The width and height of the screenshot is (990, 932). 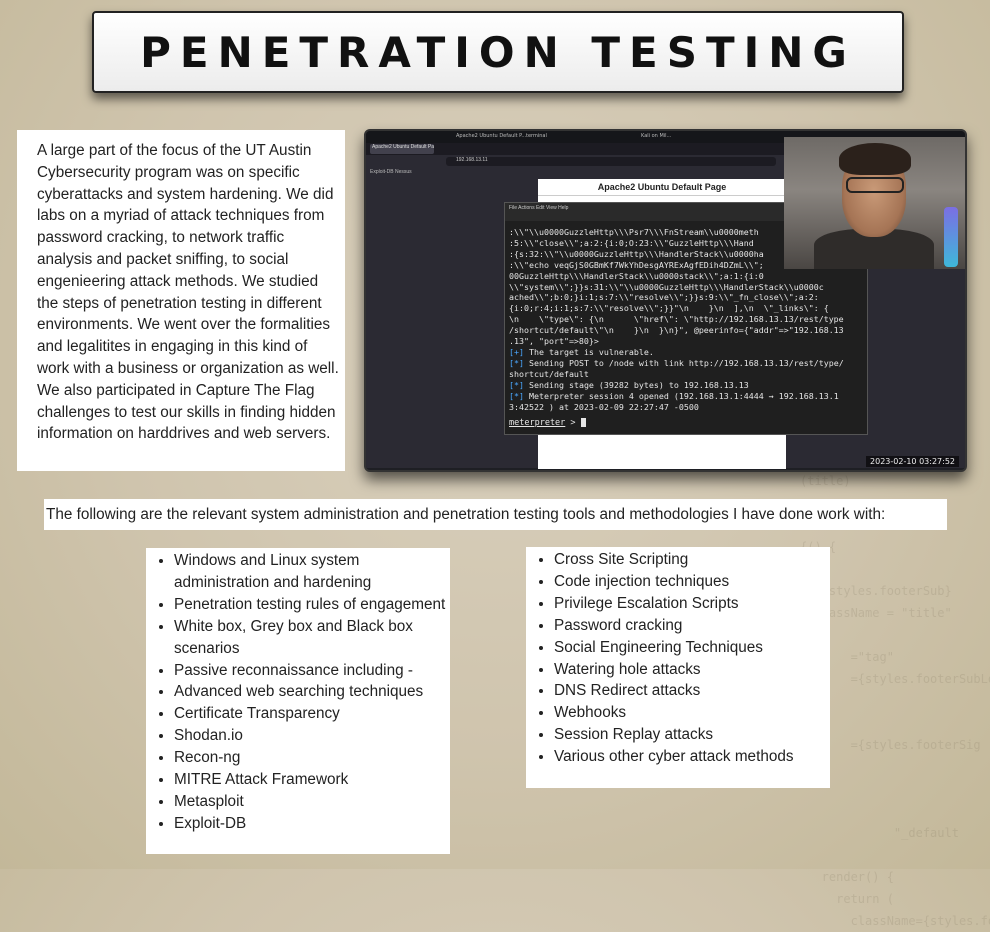 I want to click on list-item: Recon-ng, so click(x=312, y=758).